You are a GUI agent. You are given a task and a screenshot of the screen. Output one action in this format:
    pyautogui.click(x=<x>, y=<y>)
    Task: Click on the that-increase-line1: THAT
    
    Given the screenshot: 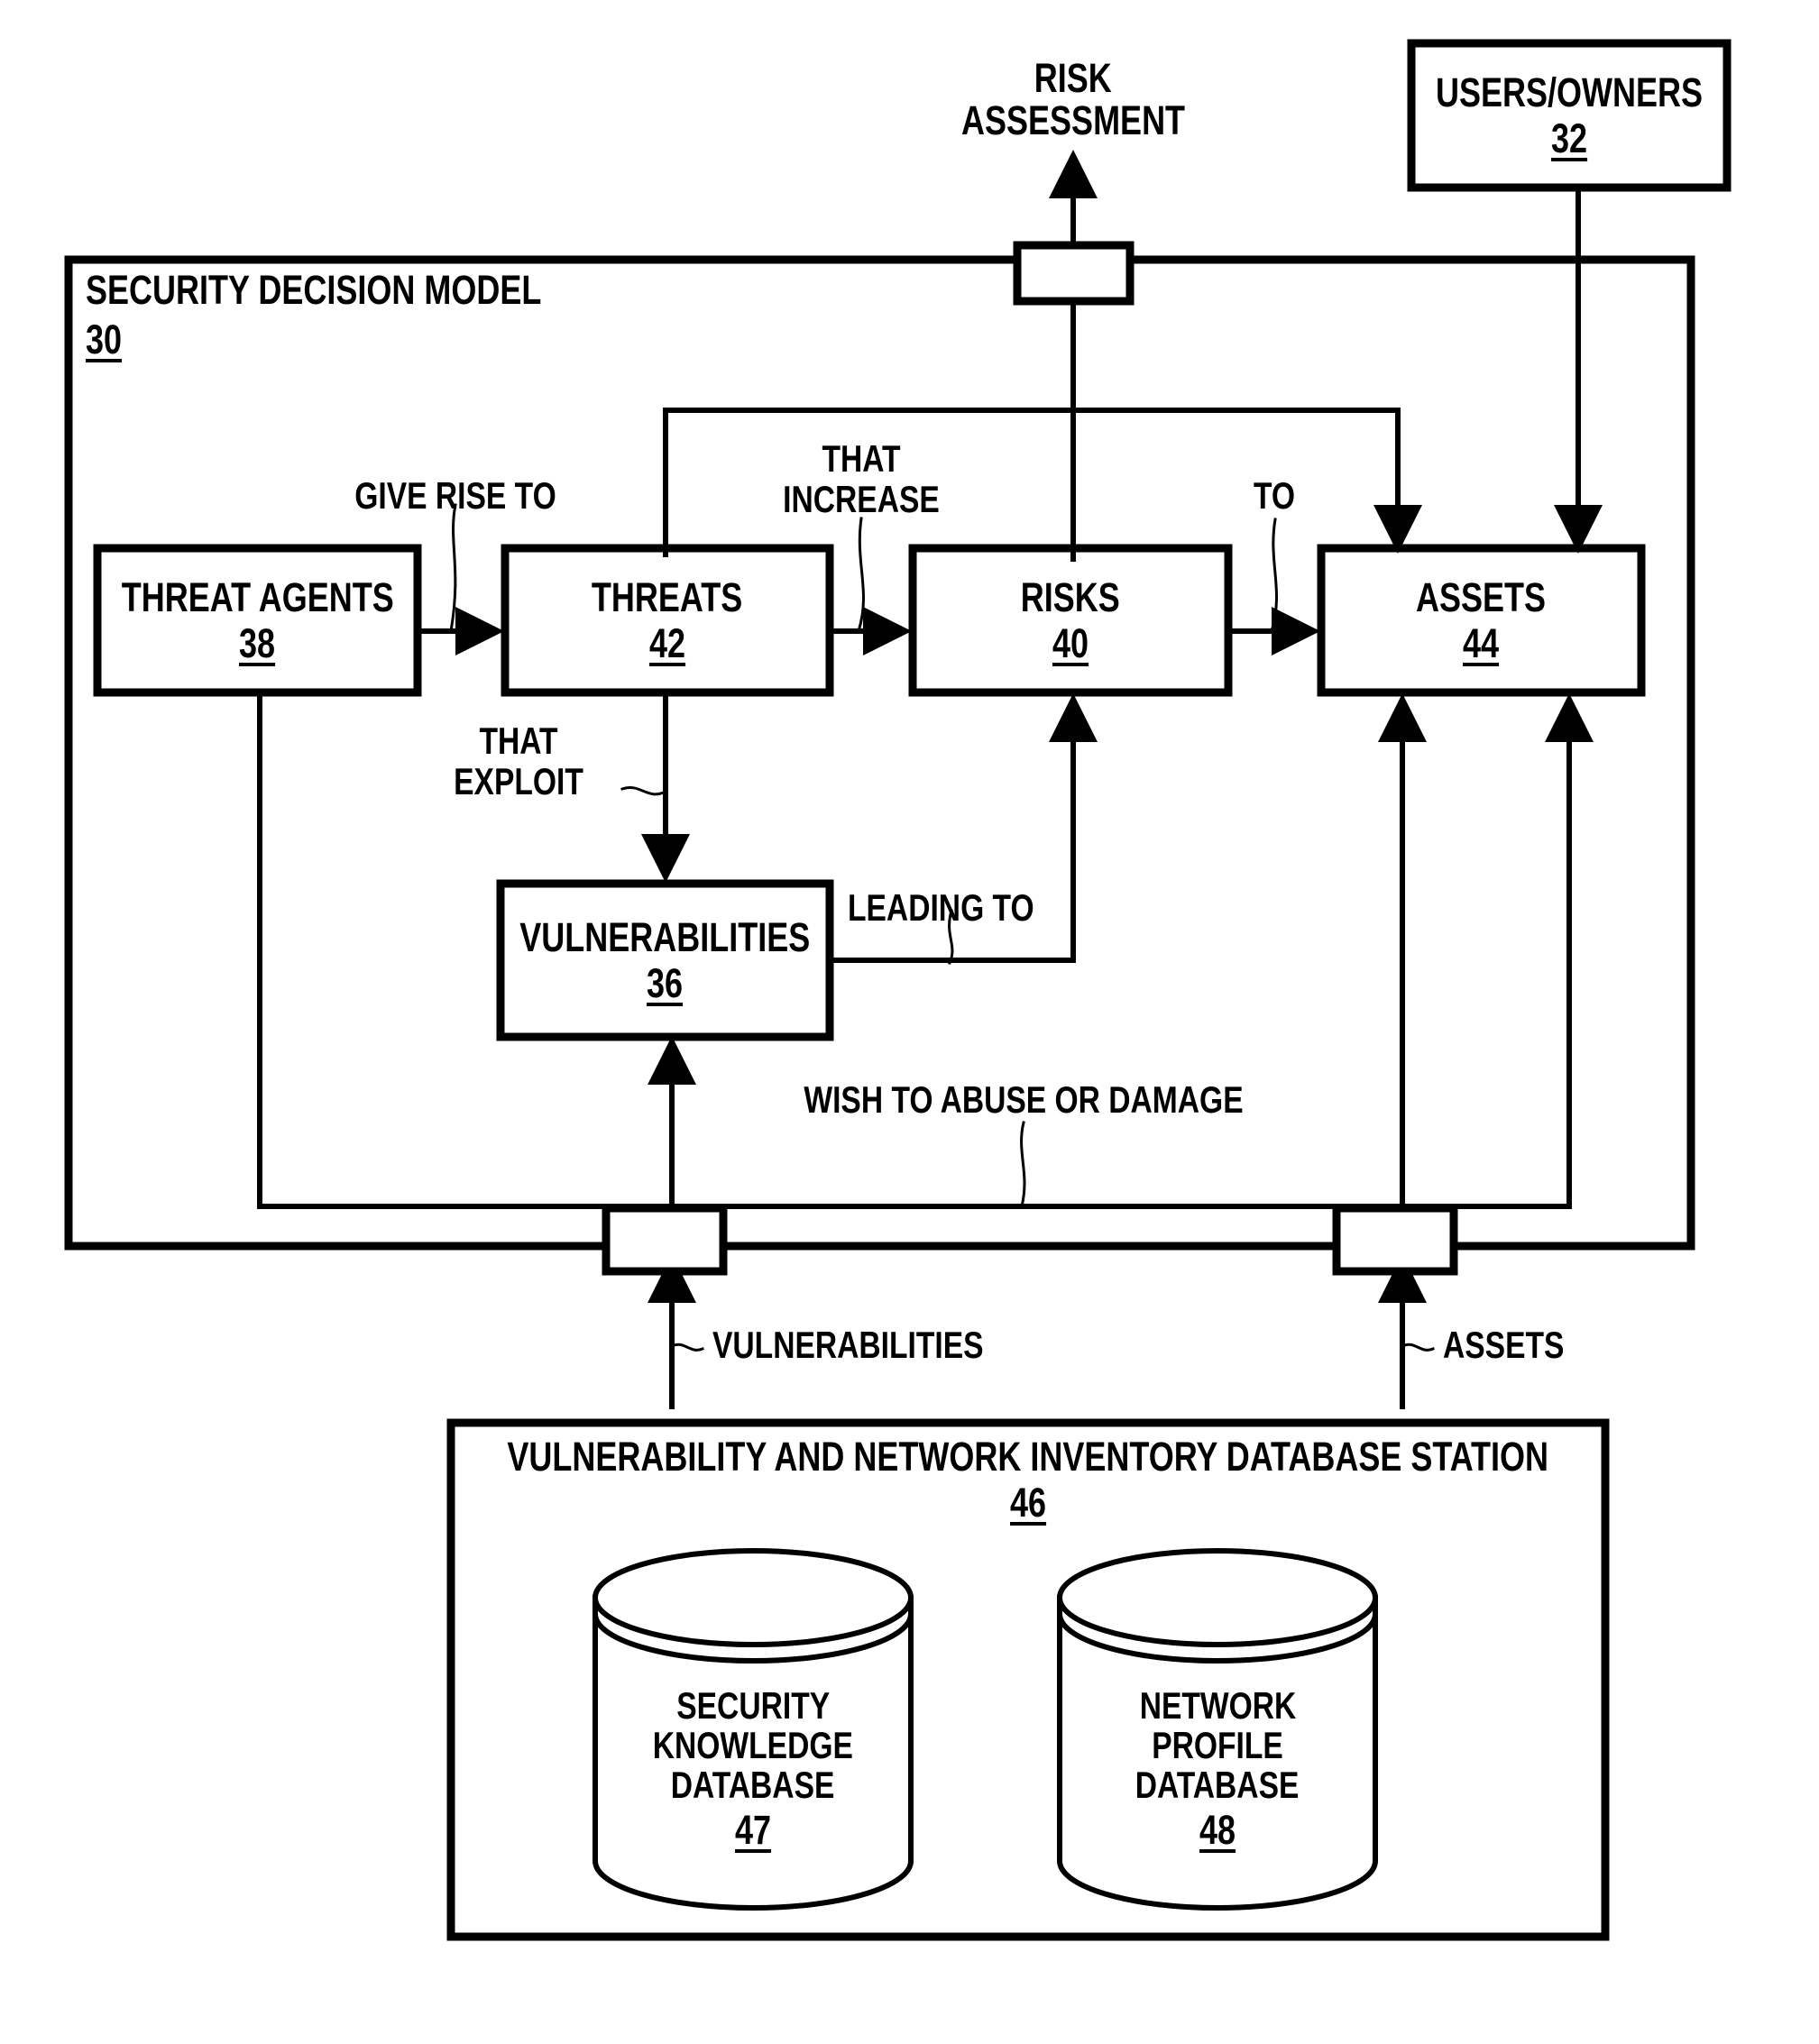 What is the action you would take?
    pyautogui.click(x=861, y=458)
    